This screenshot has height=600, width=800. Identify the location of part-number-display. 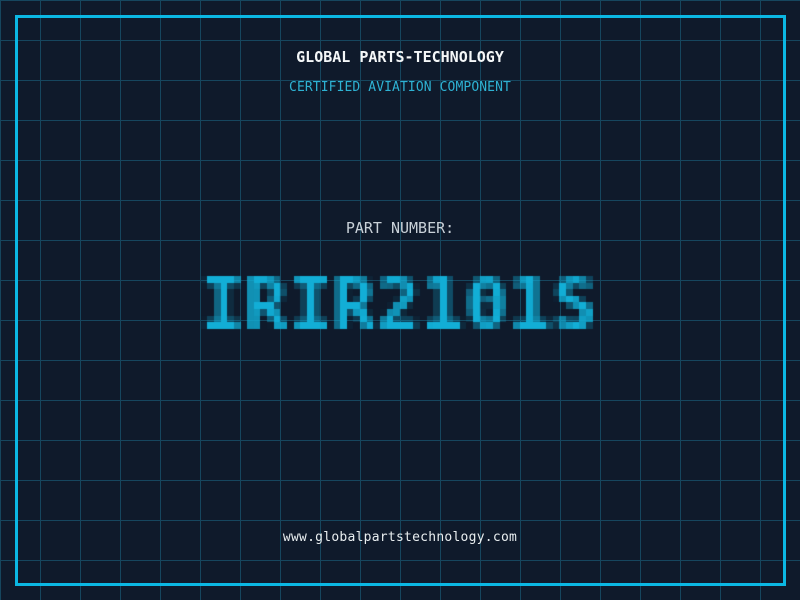
(400, 309).